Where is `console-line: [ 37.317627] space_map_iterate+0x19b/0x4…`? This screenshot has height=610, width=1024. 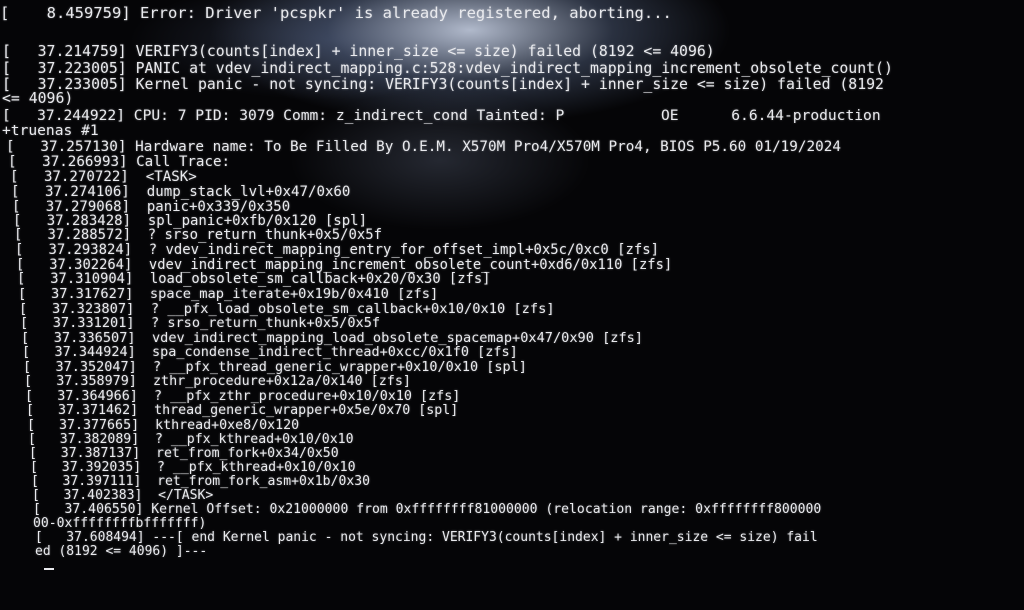 console-line: [ 37.317627] space_map_iterate+0x19b/0x4… is located at coordinates (228, 294).